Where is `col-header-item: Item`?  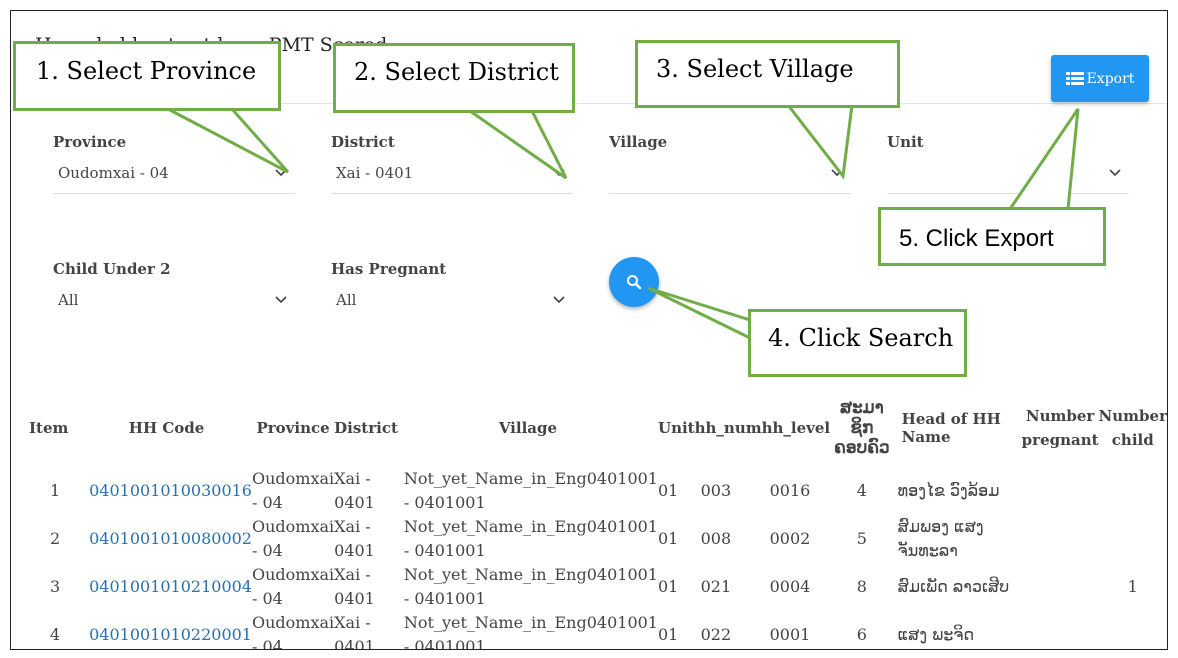
col-header-item: Item is located at coordinates (55, 428).